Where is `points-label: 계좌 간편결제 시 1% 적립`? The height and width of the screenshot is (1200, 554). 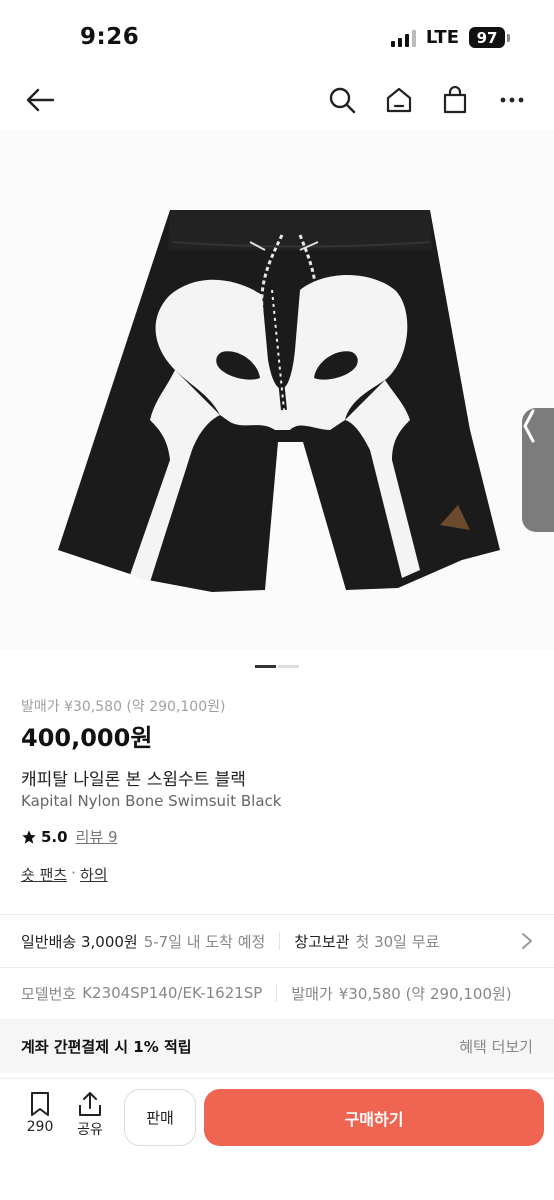
points-label: 계좌 간편결제 시 1% 적립 is located at coordinates (106, 1046).